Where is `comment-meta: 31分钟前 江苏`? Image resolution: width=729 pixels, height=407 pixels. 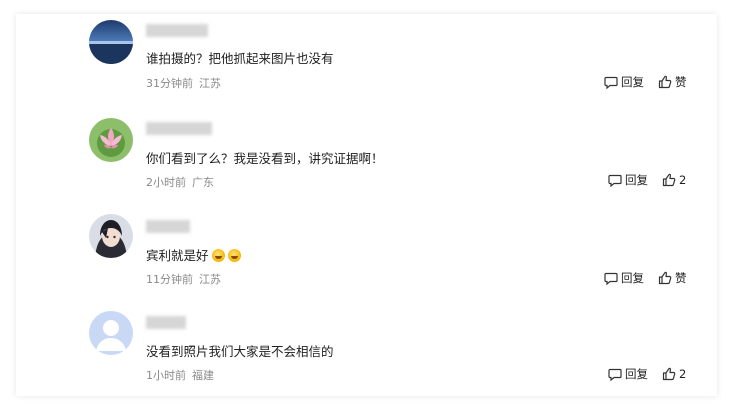 comment-meta: 31分钟前 江苏 is located at coordinates (183, 83).